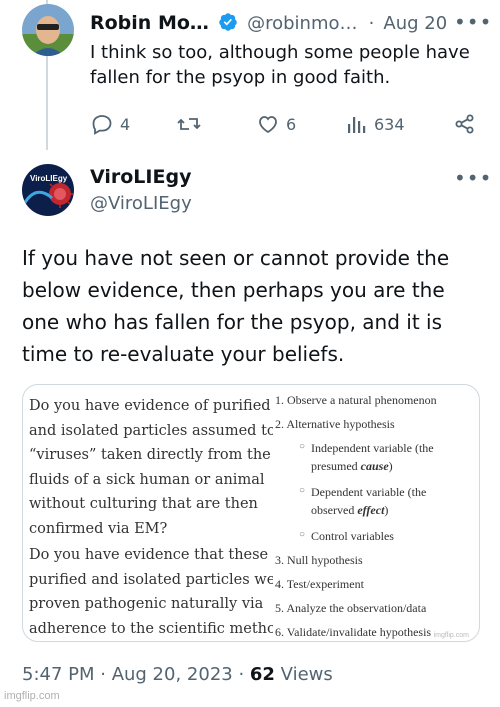 This screenshot has width=500, height=707. Describe the element at coordinates (32, 696) in the screenshot. I see `imgflip-watermark: imgflip.com` at that location.